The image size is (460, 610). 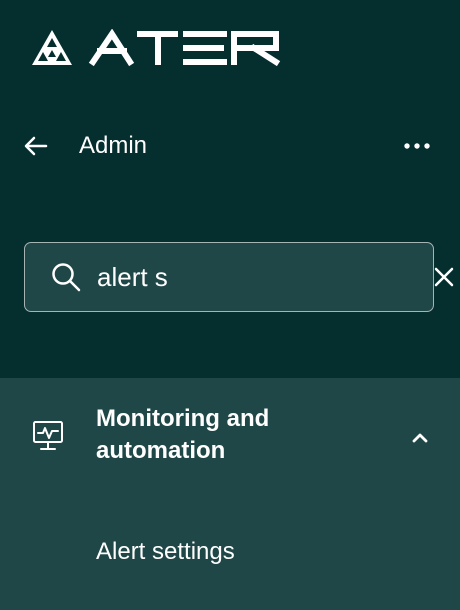 I want to click on search-icon, so click(x=66, y=277).